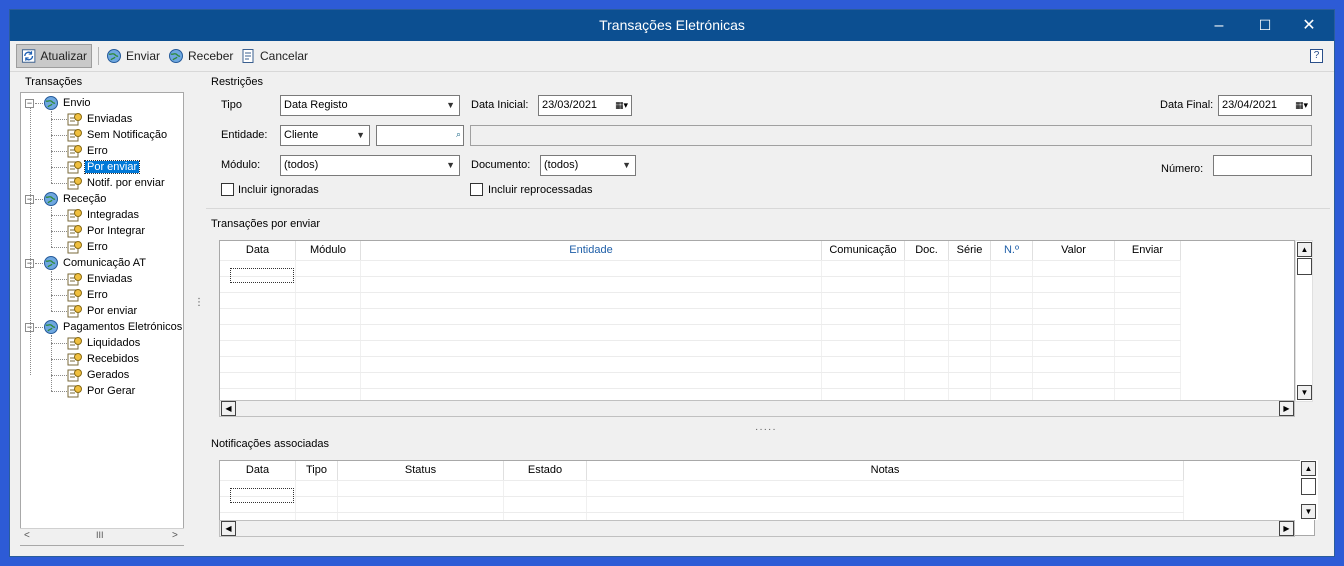  Describe the element at coordinates (450, 105) in the screenshot. I see `chevron-down-icon: ▼` at that location.